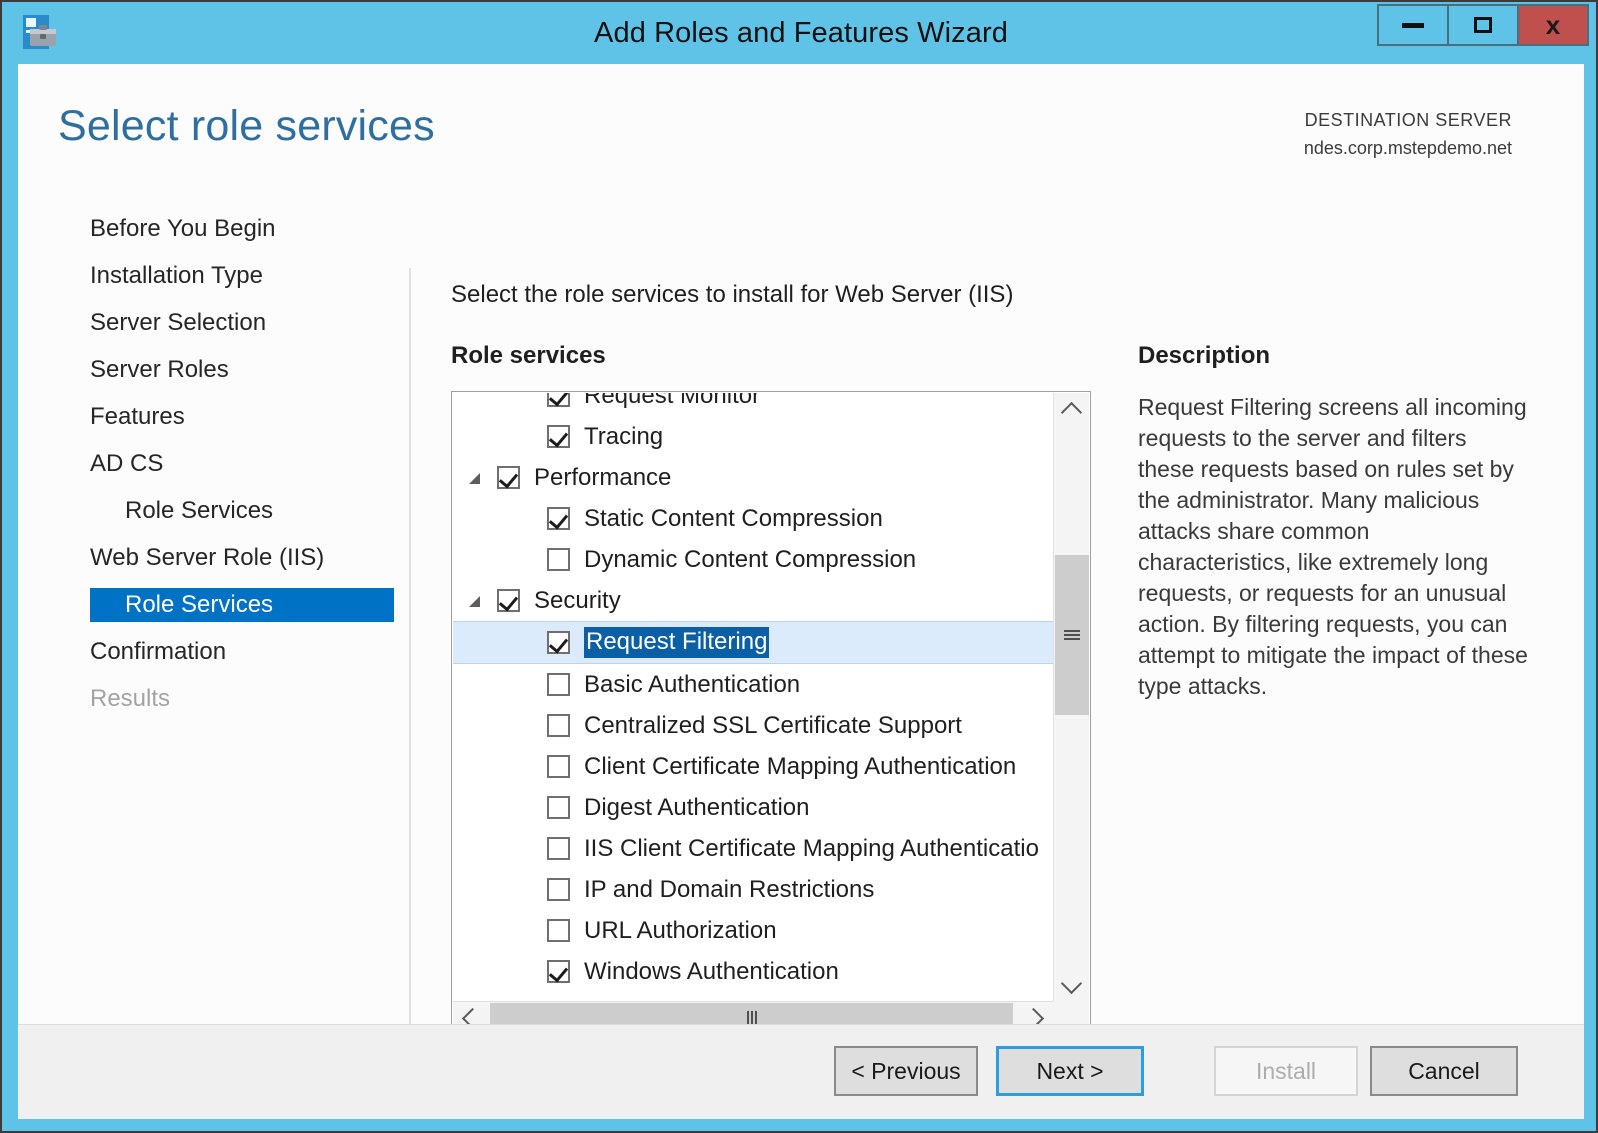 Image resolution: width=1598 pixels, height=1133 pixels. I want to click on next-button: Next >, so click(1070, 1071).